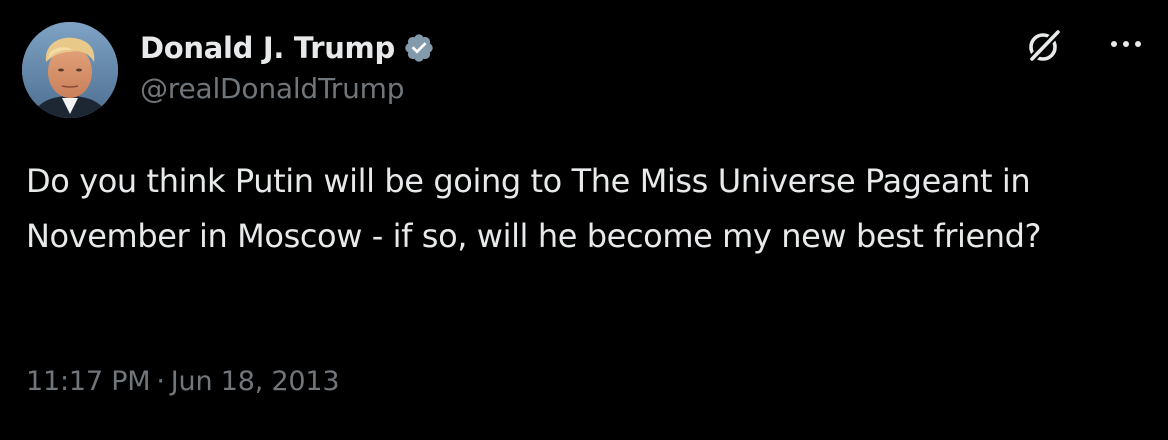  What do you see at coordinates (267, 48) in the screenshot?
I see `display-name: Donald J. Trump` at bounding box center [267, 48].